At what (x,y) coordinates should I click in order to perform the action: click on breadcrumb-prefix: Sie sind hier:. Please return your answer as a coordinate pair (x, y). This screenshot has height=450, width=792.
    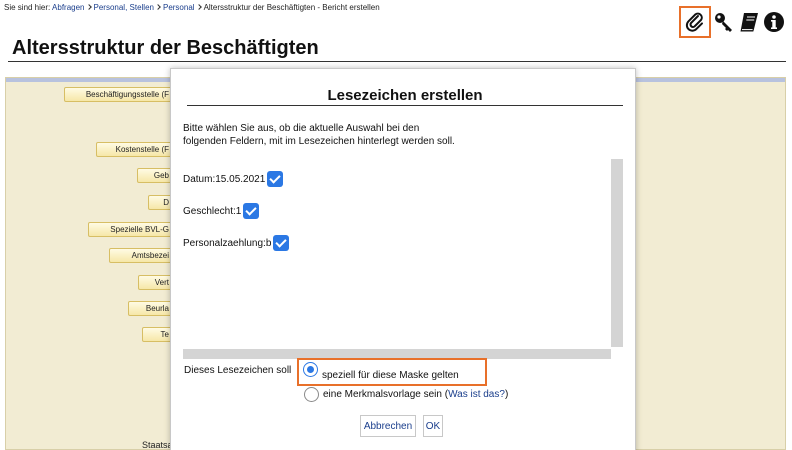
    Looking at the image, I should click on (27, 7).